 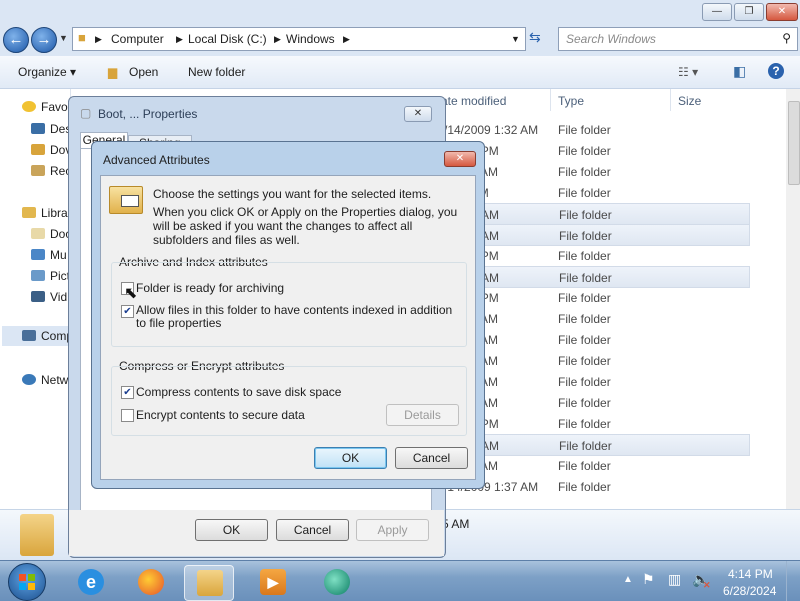 I want to click on search-input: Search Windows ⚲, so click(x=678, y=39).